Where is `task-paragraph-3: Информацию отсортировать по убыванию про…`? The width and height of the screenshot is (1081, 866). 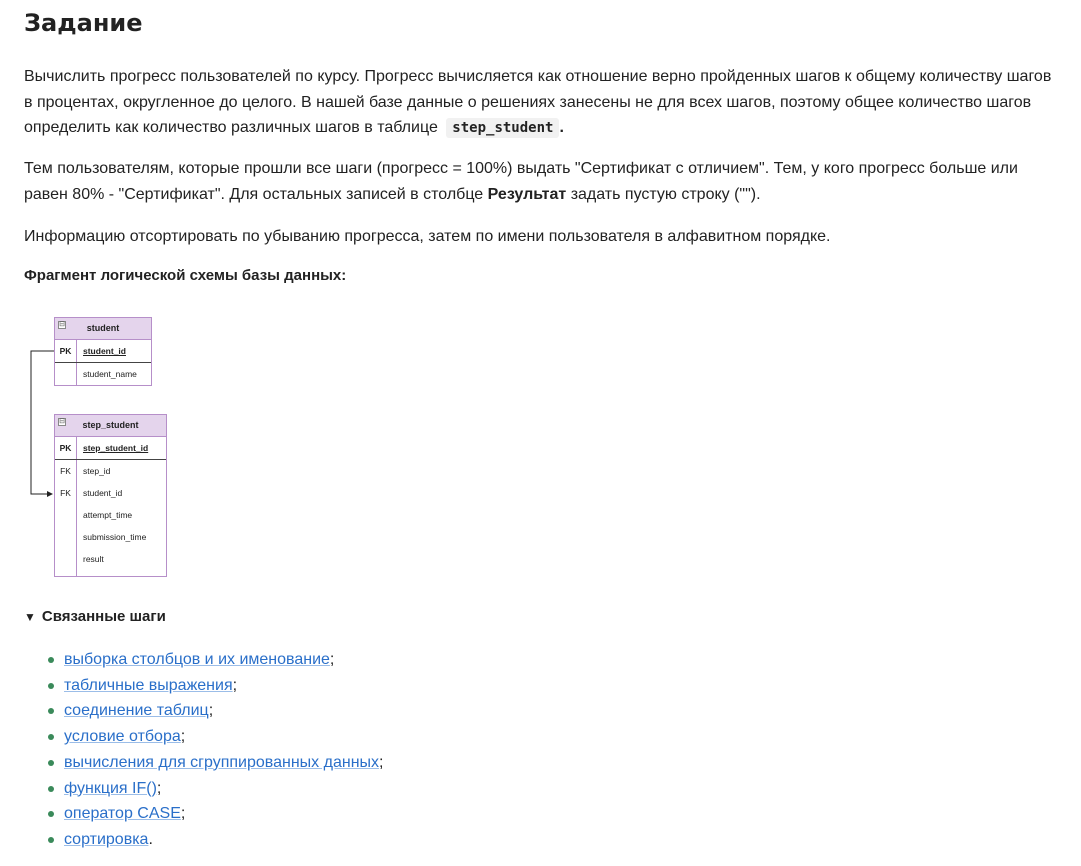 task-paragraph-3: Информацию отсортировать по убыванию про… is located at coordinates (427, 236).